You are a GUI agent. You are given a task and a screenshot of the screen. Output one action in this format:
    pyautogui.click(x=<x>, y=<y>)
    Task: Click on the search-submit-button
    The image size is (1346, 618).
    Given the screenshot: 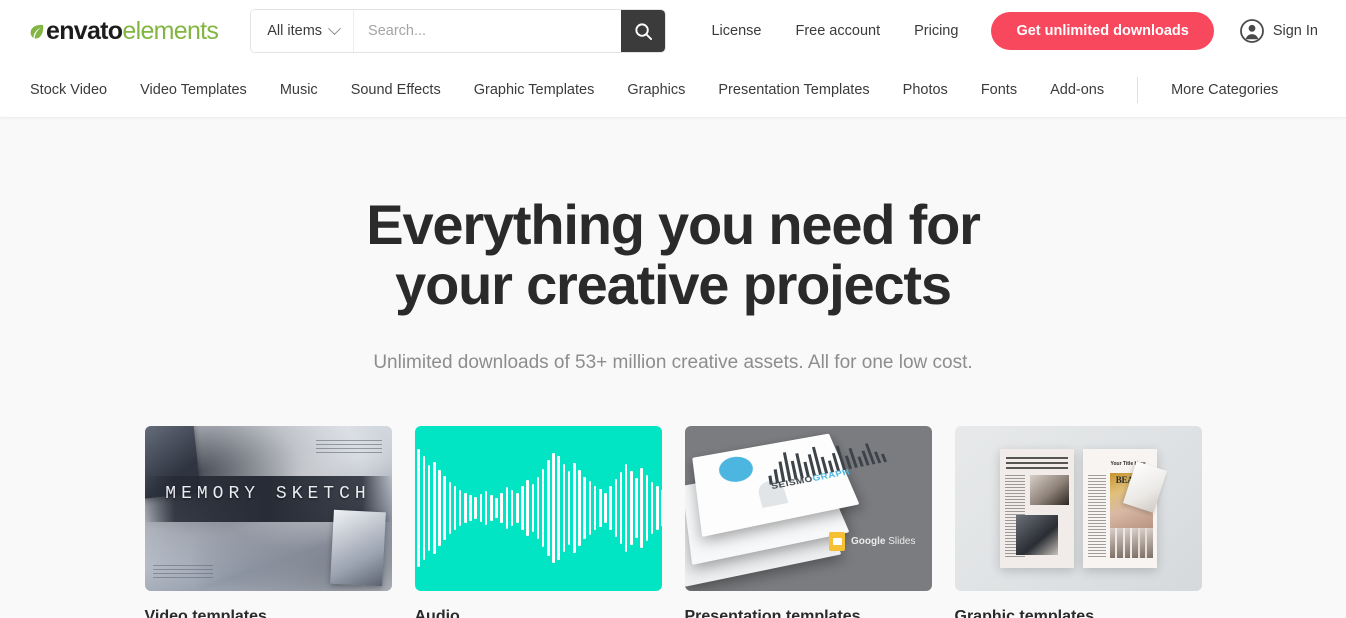 What is the action you would take?
    pyautogui.click(x=643, y=31)
    